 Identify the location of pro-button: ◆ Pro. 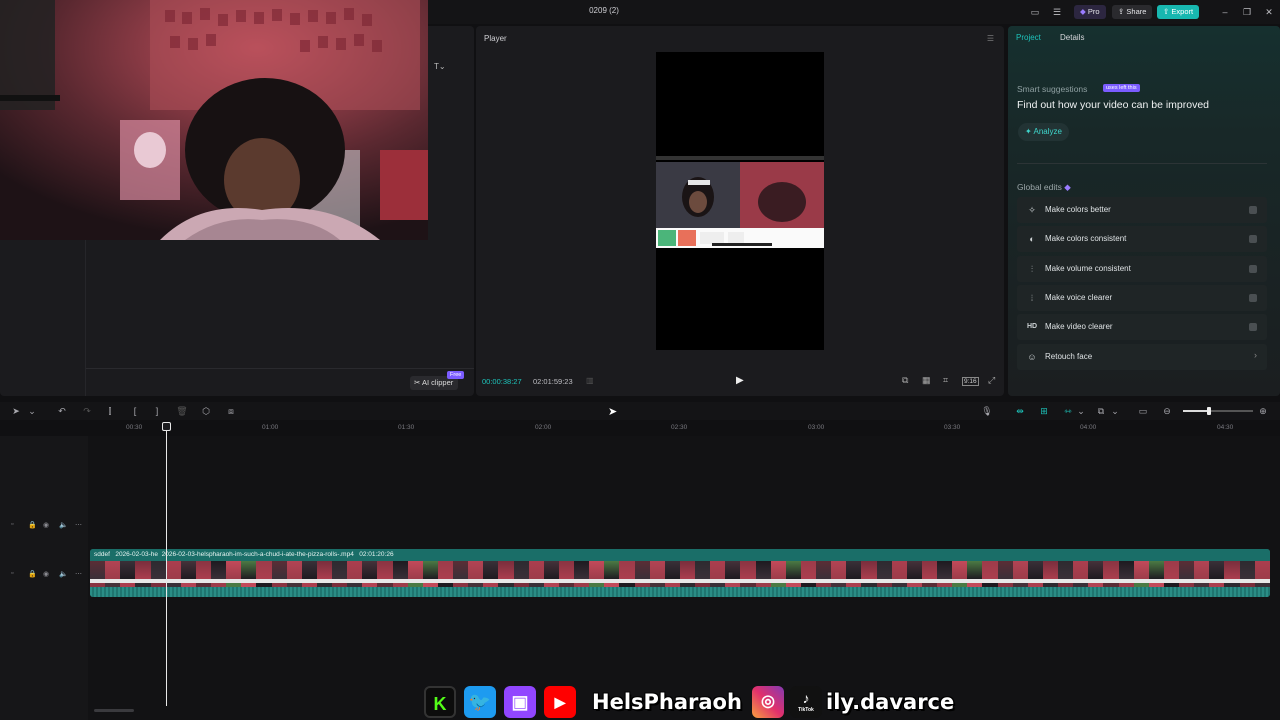
(1090, 12).